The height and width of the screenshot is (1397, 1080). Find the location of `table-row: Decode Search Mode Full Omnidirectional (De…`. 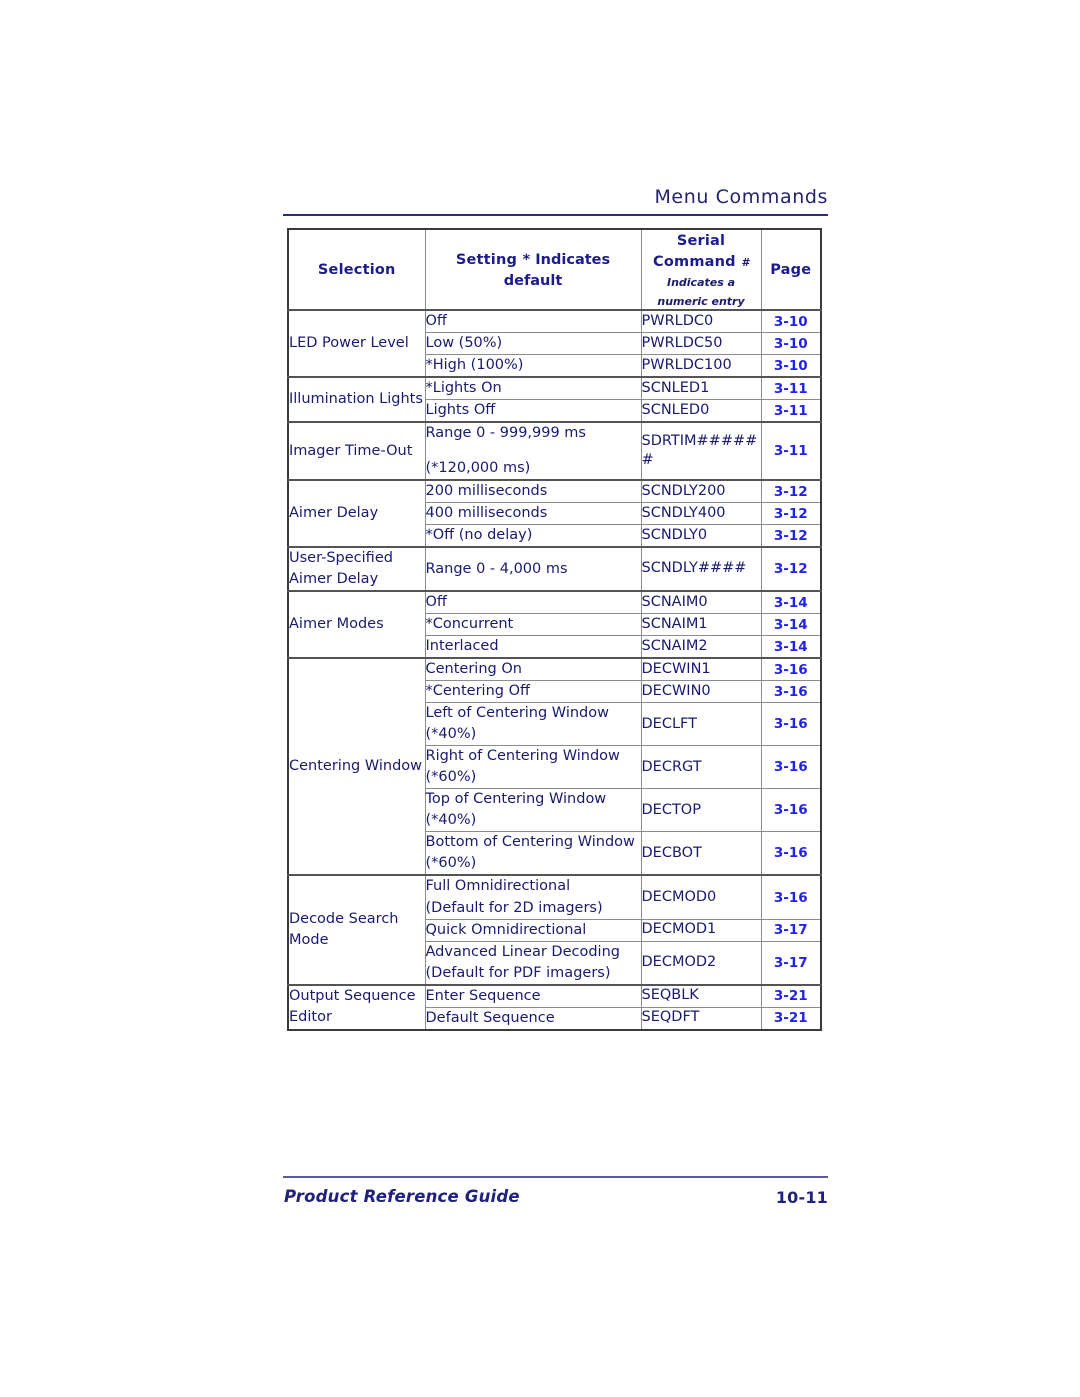

table-row: Decode Search Mode Full Omnidirectional (De… is located at coordinates (554, 930).